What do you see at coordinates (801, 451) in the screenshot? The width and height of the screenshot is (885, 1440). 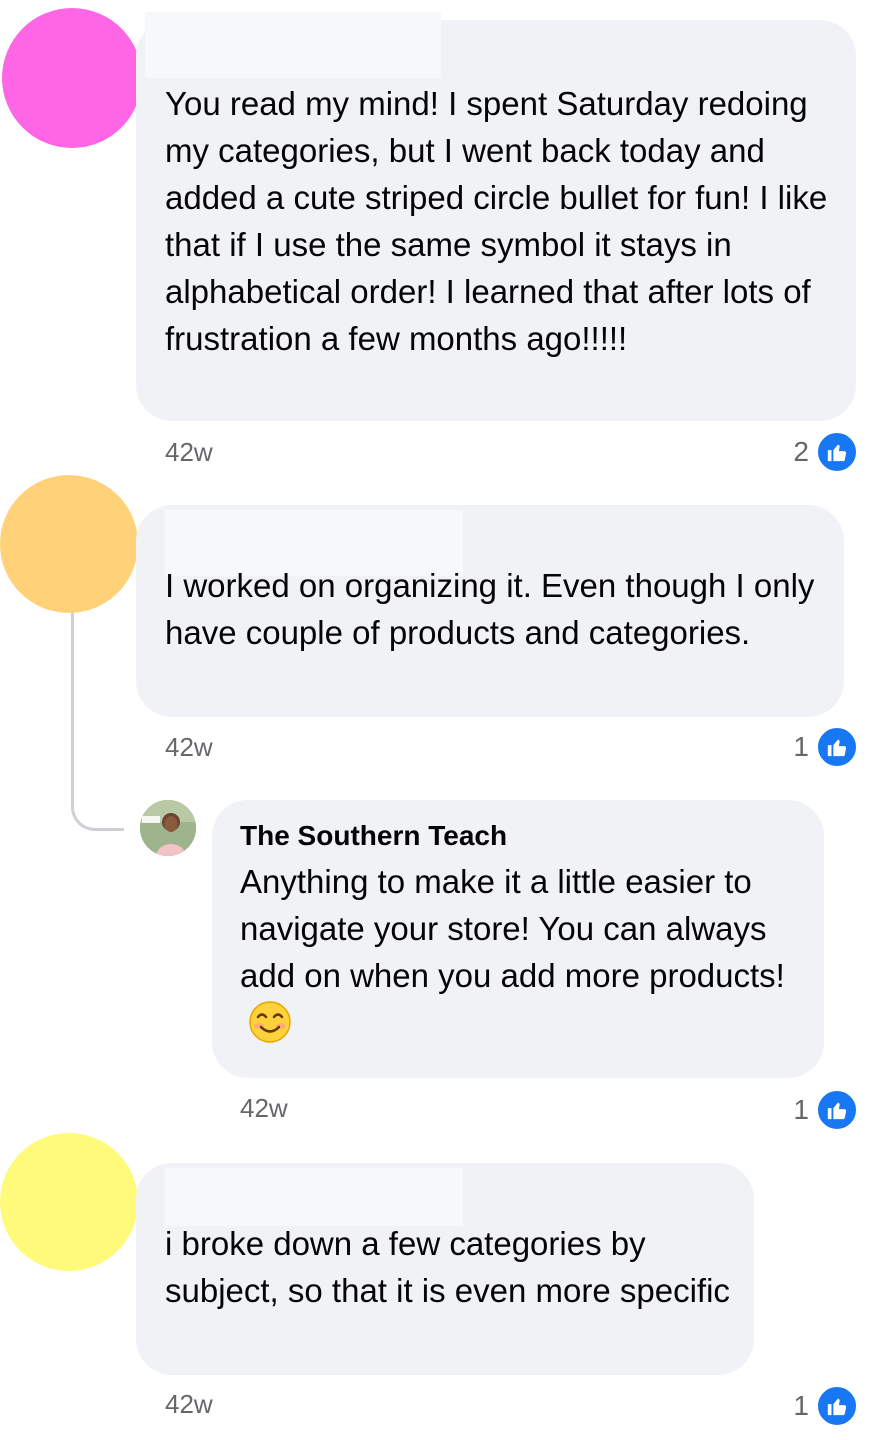 I see `like-count: 2` at bounding box center [801, 451].